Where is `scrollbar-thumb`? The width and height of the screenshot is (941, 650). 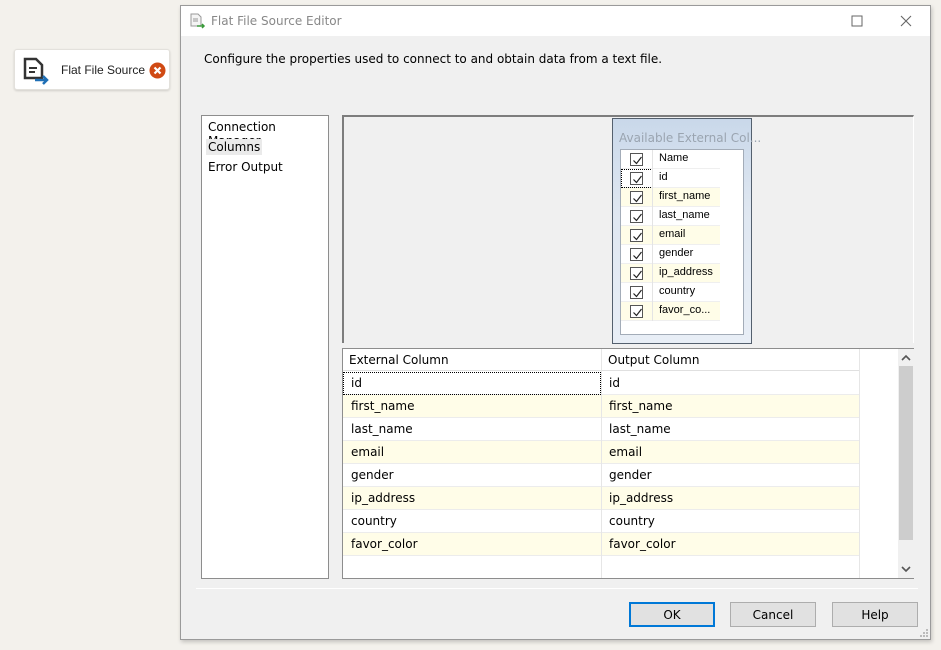 scrollbar-thumb is located at coordinates (906, 453).